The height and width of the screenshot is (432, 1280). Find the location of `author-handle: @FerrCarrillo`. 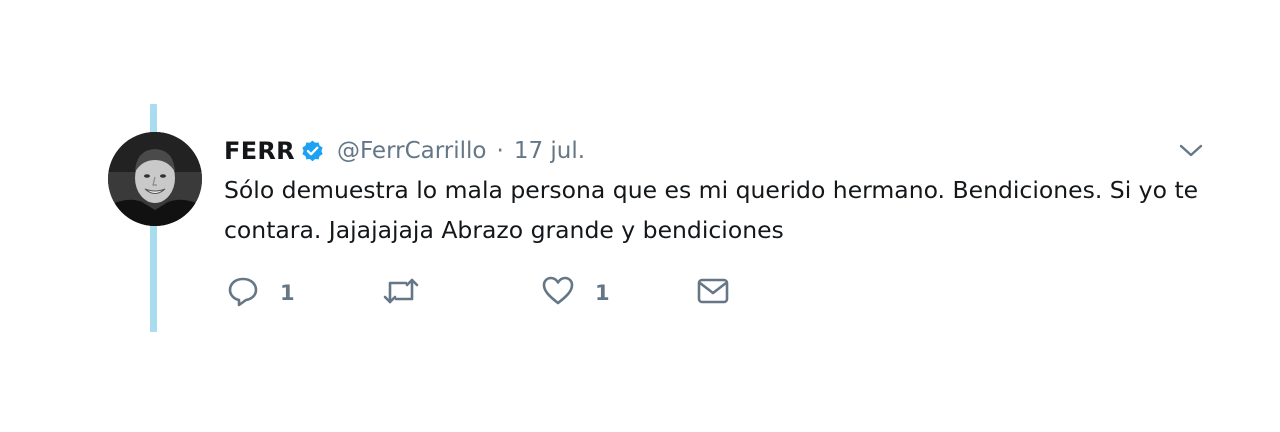

author-handle: @FerrCarrillo is located at coordinates (412, 151).